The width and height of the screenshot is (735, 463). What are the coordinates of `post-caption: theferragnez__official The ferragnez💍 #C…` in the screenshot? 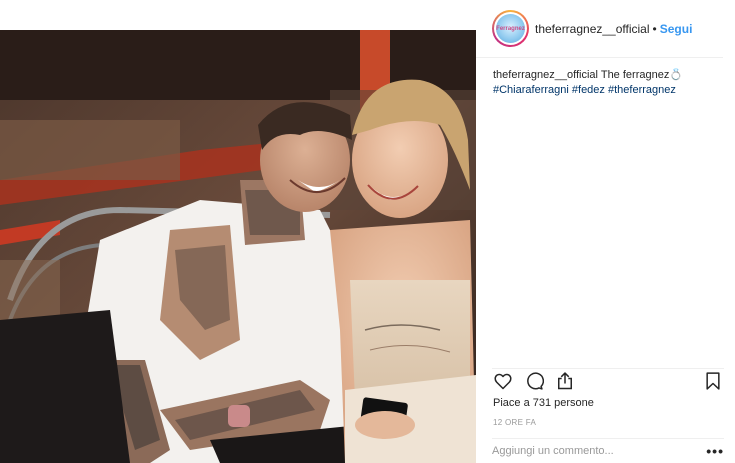 It's located at (605, 83).